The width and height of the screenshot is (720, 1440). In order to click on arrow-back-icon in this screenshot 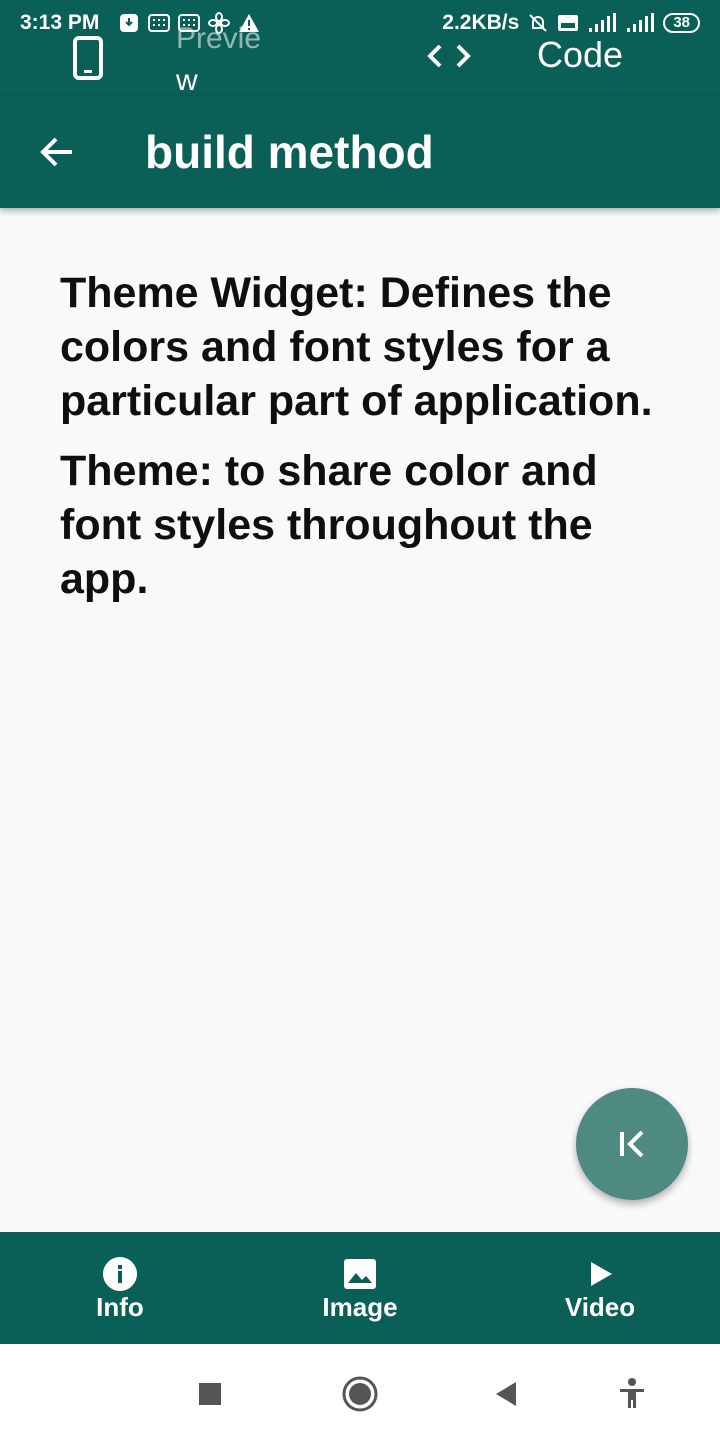, I will do `click(57, 152)`.